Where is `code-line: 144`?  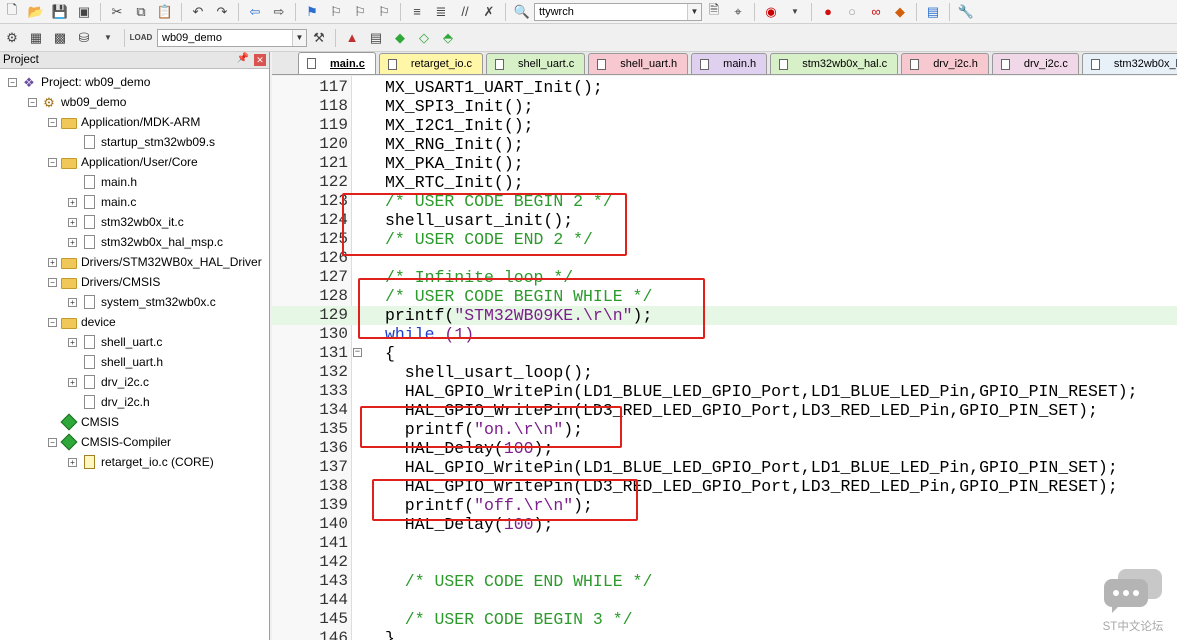 code-line: 144 is located at coordinates (724, 600).